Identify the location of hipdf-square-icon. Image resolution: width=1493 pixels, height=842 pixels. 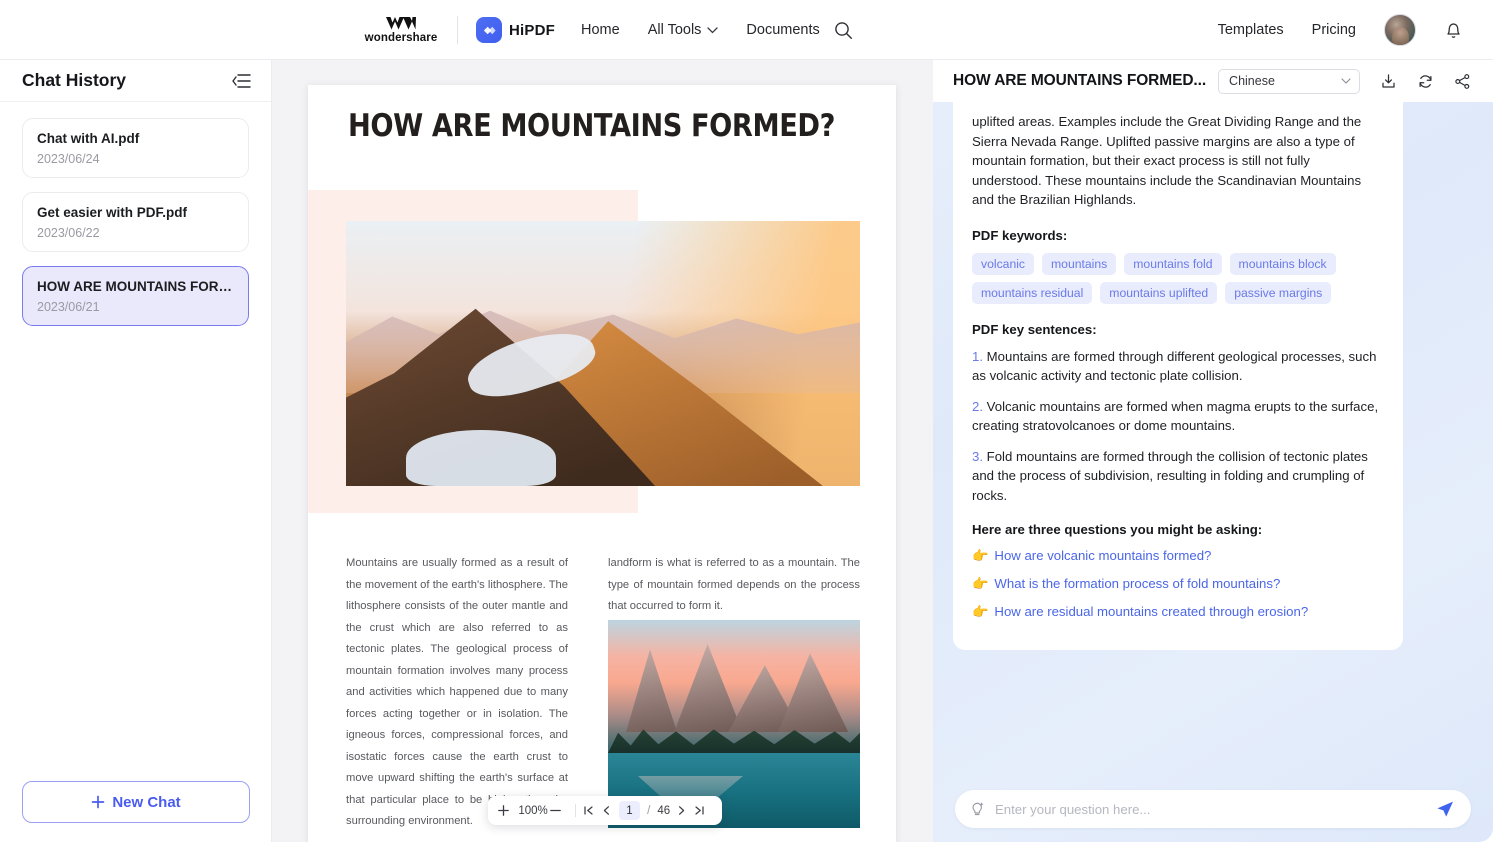
(489, 30).